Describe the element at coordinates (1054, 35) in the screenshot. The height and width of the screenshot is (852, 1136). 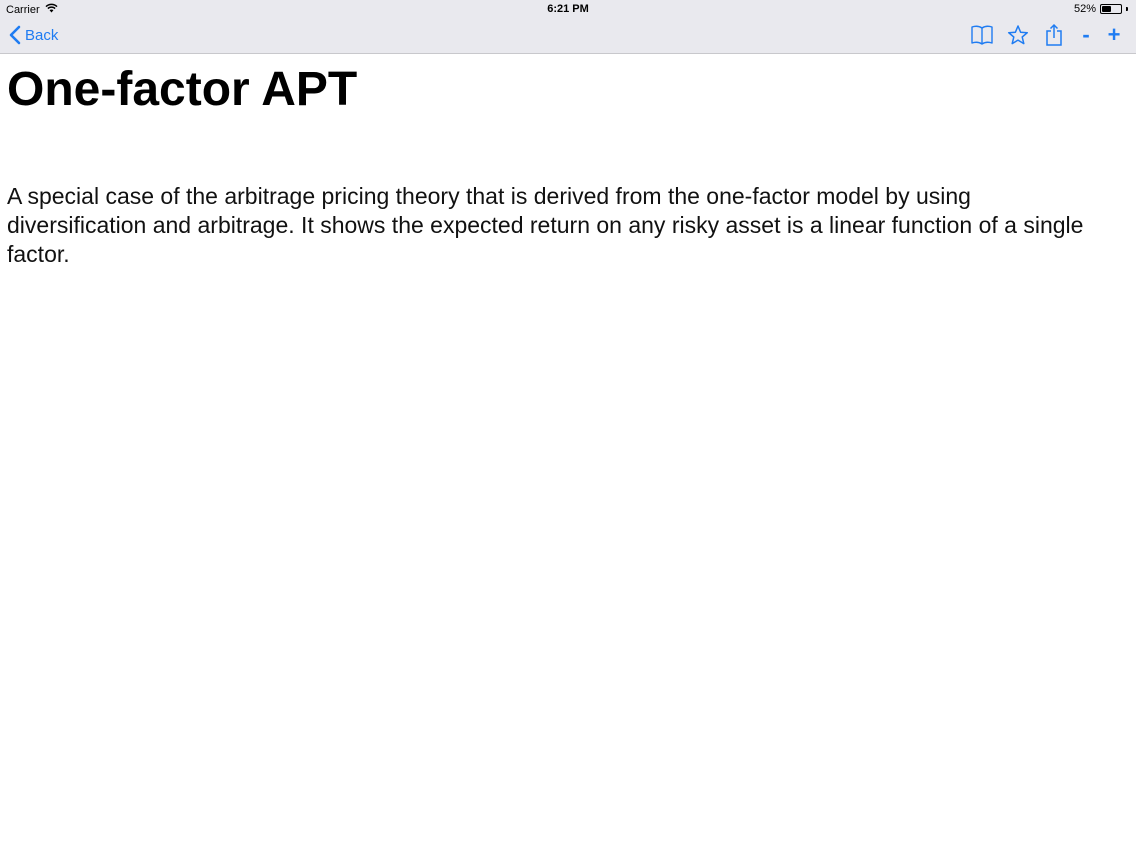
I see `share-icon` at that location.